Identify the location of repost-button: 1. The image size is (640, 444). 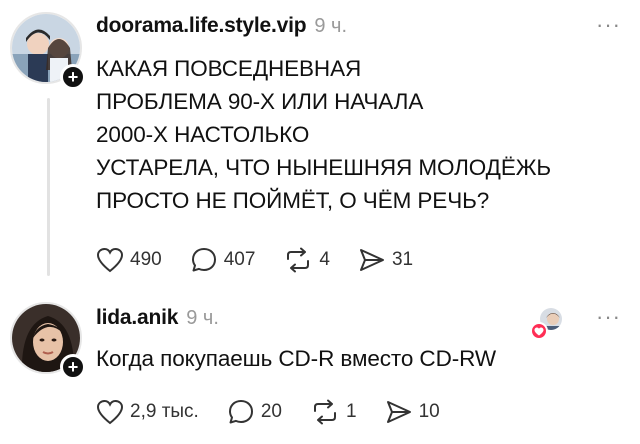
(333, 412).